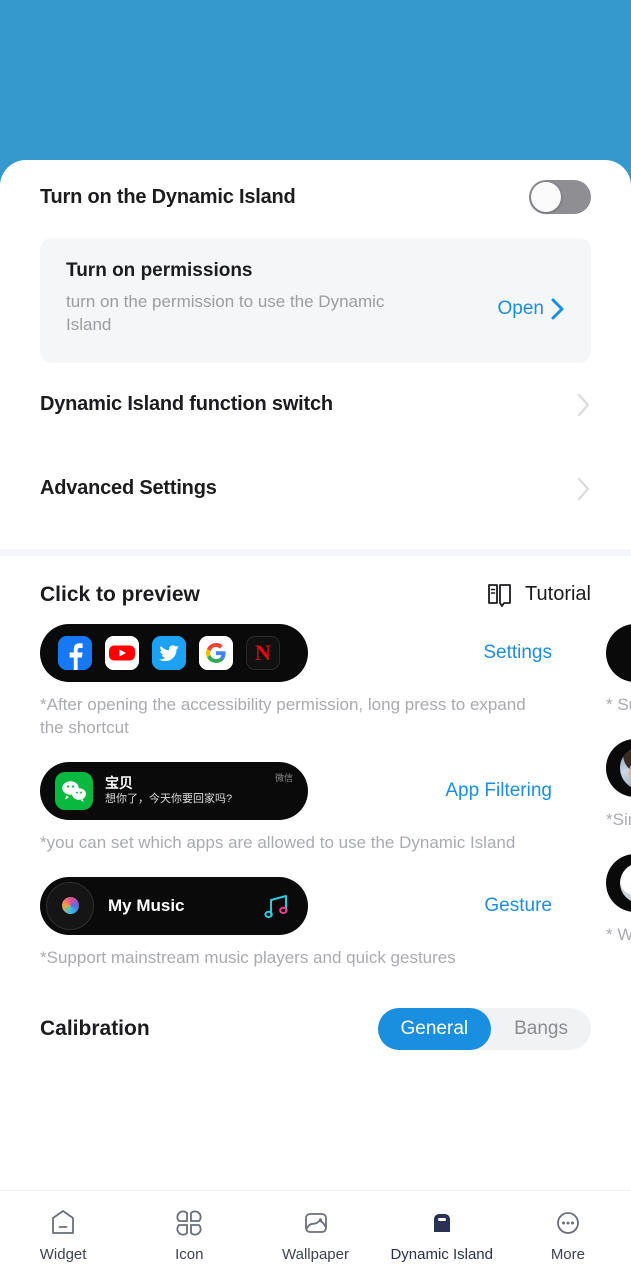 Image resolution: width=631 pixels, height=1280 pixels. Describe the element at coordinates (594, 807) in the screenshot. I see `carousel-page-2: * Su *Sin * Wi Blue` at that location.